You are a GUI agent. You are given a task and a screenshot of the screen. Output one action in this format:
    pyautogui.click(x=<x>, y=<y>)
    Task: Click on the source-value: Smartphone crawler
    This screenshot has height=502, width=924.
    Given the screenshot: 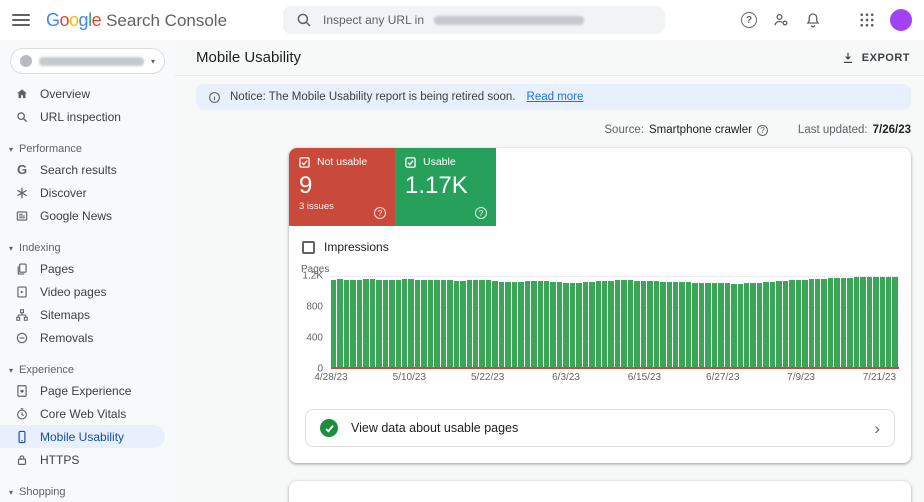 What is the action you would take?
    pyautogui.click(x=700, y=130)
    